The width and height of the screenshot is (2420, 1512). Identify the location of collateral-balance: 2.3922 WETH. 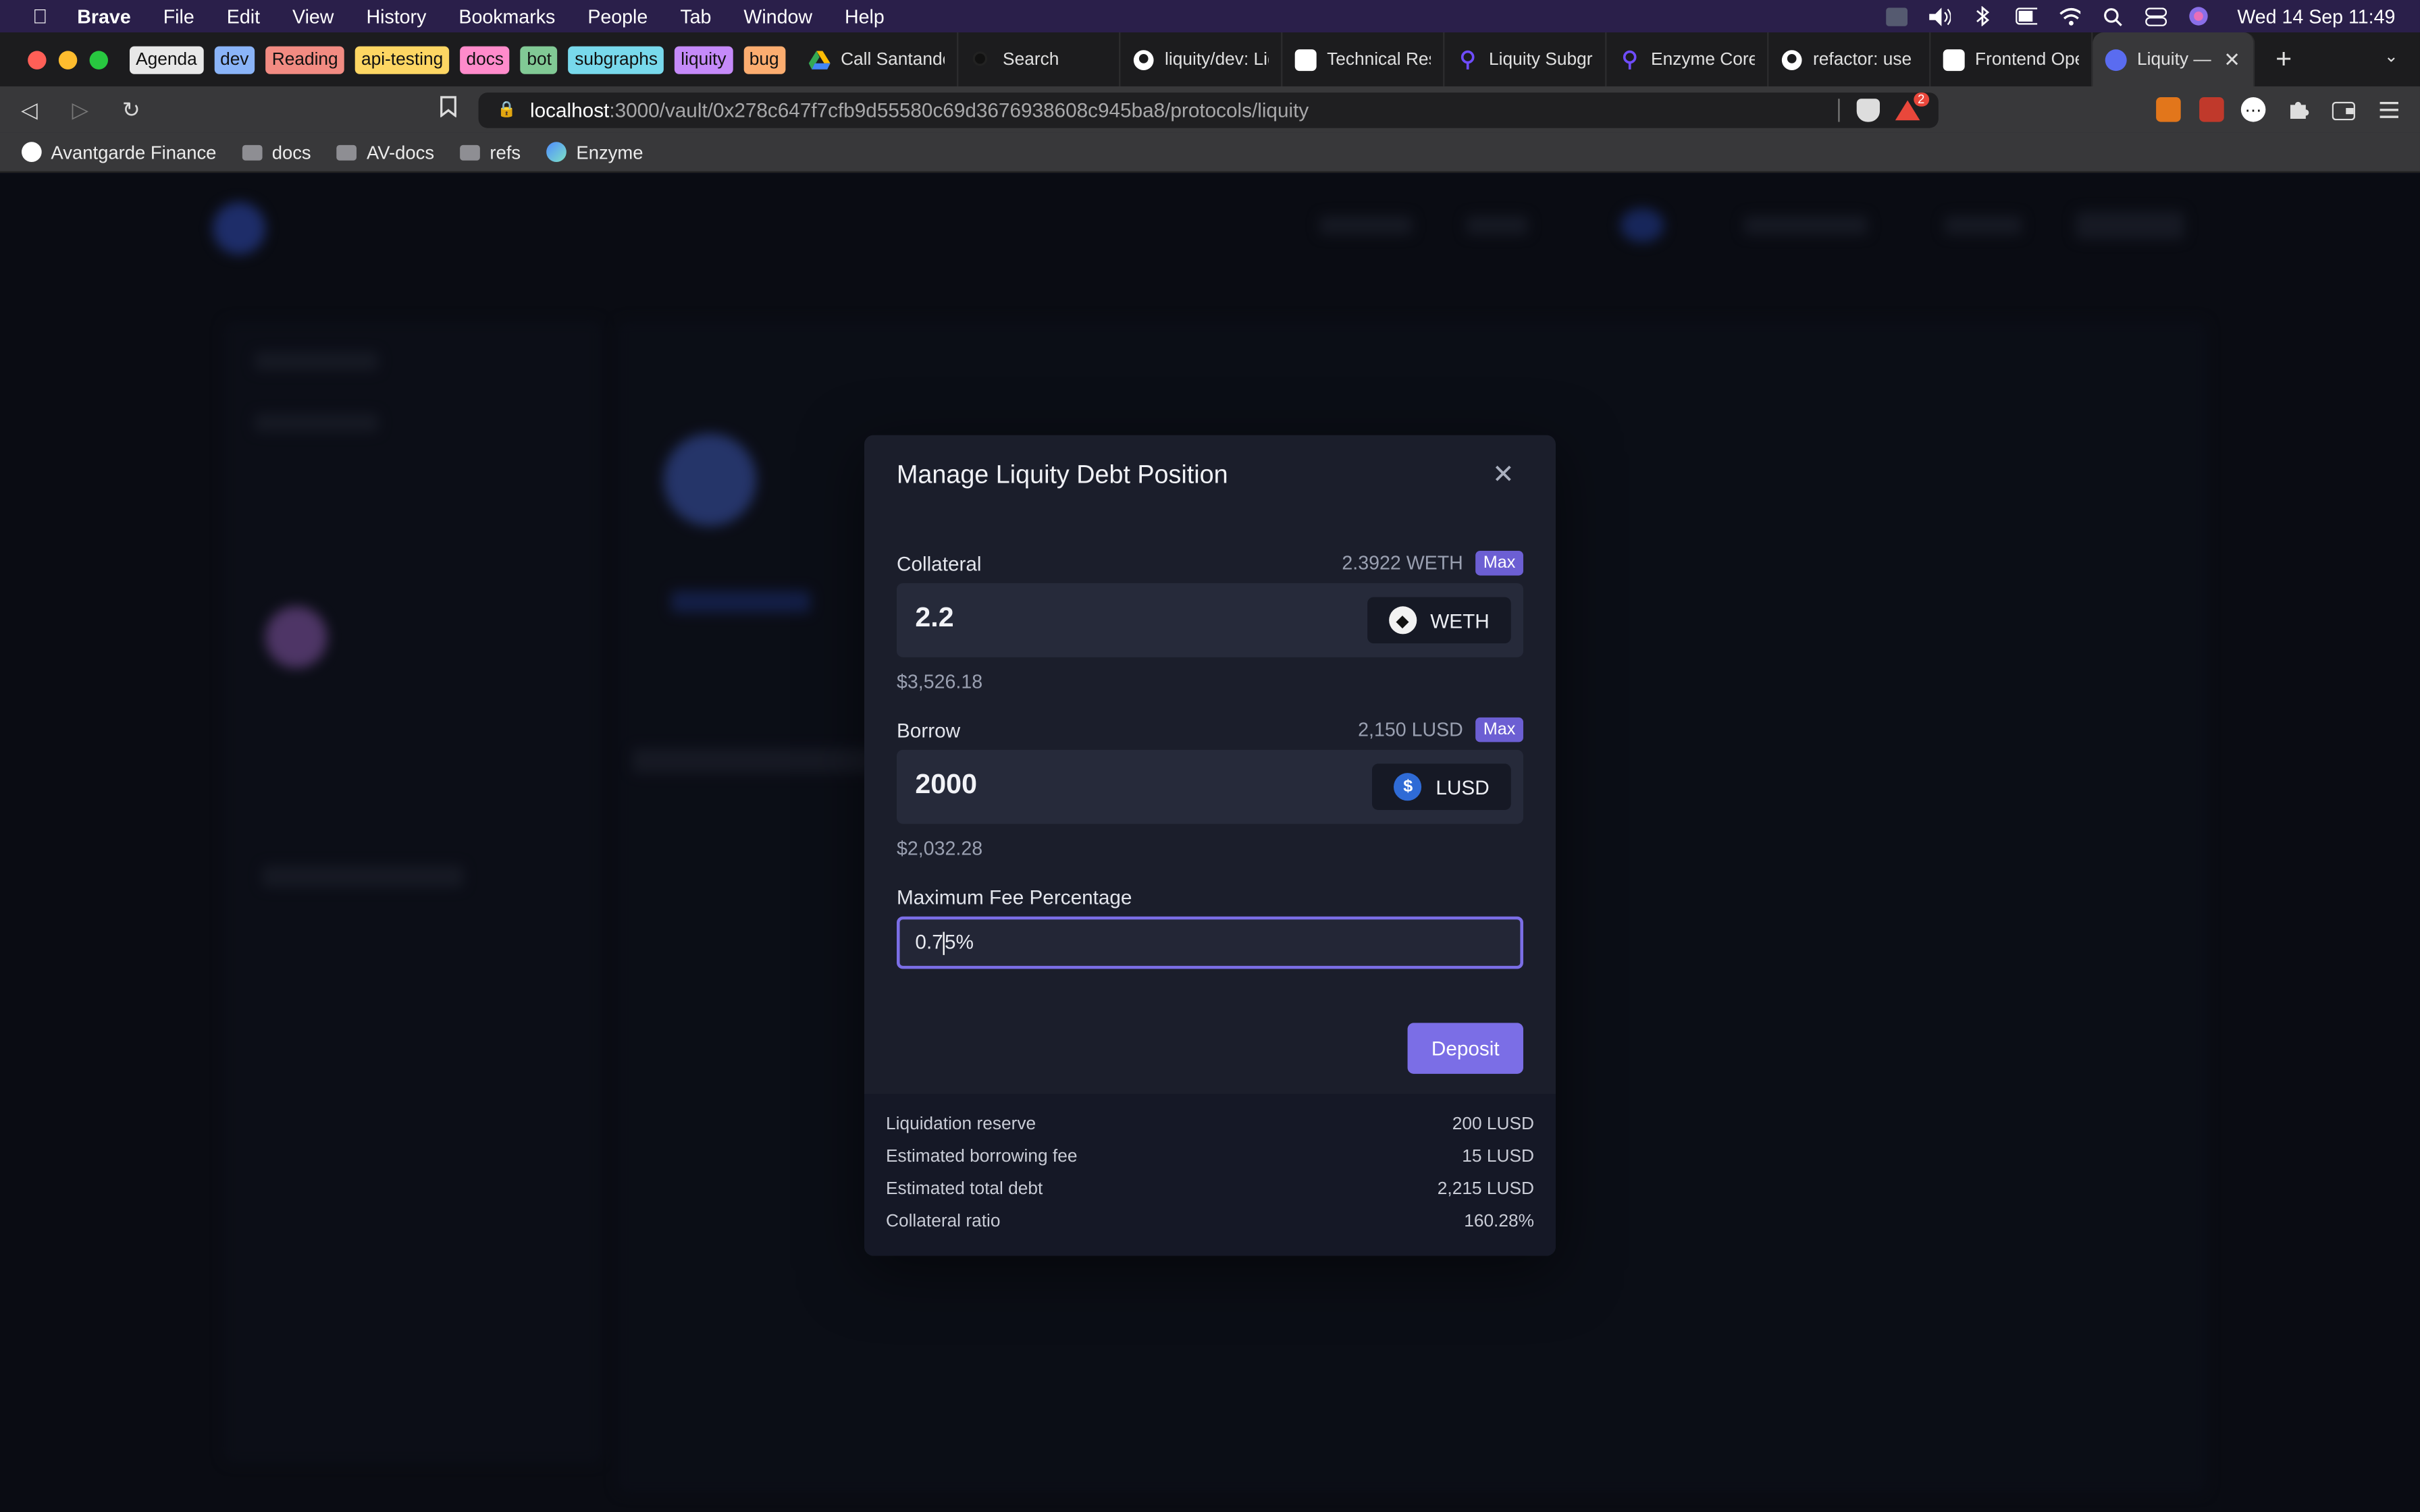
(1402, 563).